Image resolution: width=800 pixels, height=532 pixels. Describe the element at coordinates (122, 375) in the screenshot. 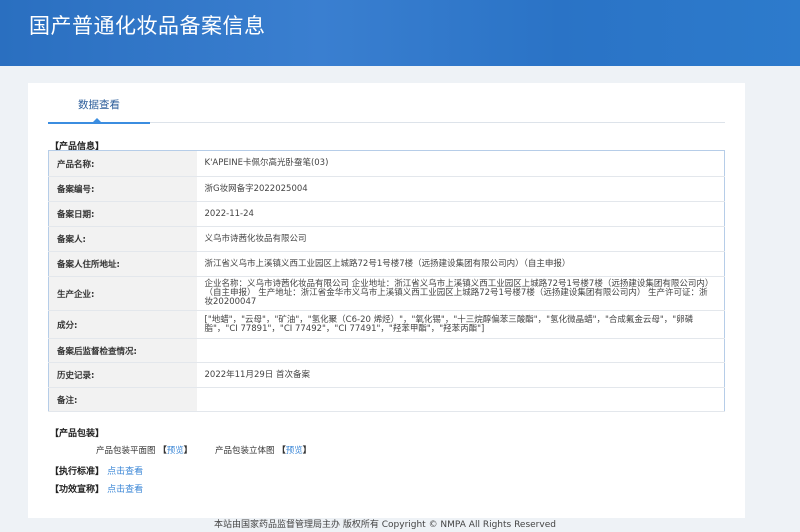

I see `row-label: 历史记录:` at that location.